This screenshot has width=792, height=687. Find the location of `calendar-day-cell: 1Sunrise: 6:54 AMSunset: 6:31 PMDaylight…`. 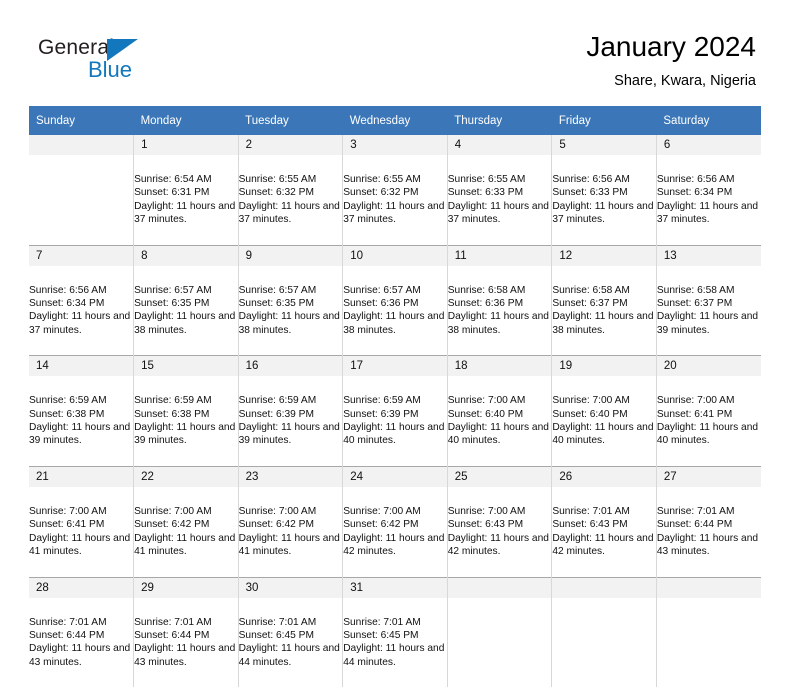

calendar-day-cell: 1Sunrise: 6:54 AMSunset: 6:31 PMDaylight… is located at coordinates (186, 190).